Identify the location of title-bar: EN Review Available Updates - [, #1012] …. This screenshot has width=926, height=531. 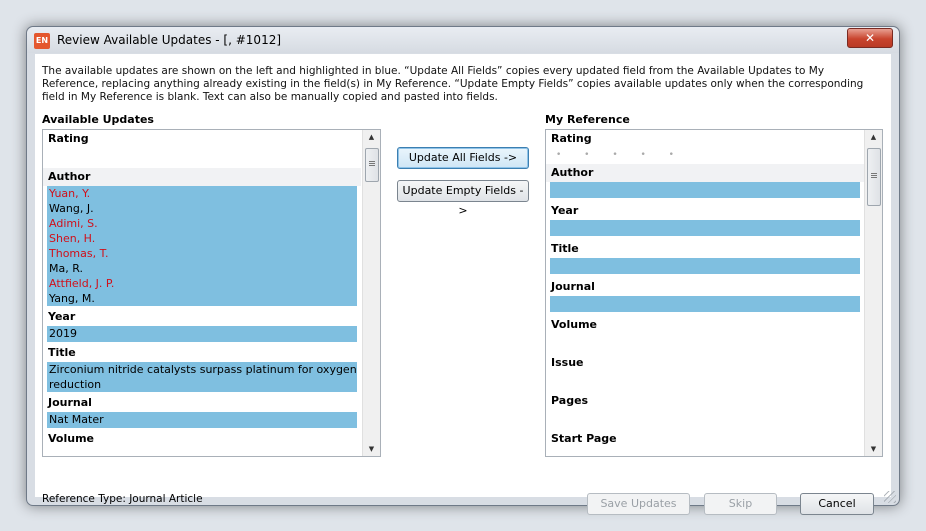
(463, 40).